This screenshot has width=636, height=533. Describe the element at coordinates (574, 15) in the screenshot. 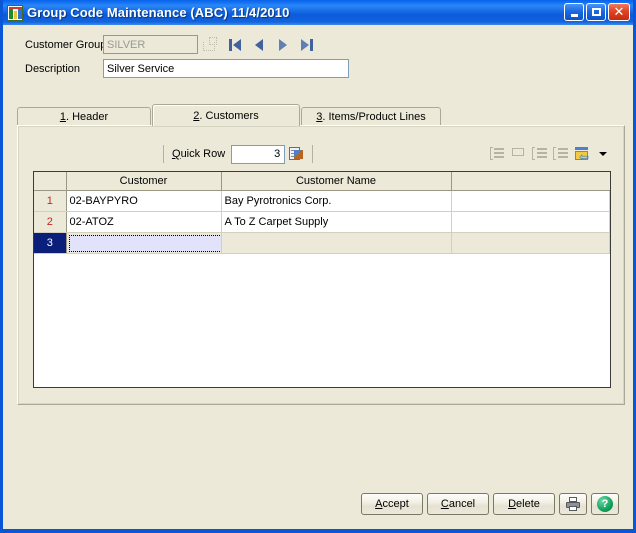

I see `minimize-icon` at that location.